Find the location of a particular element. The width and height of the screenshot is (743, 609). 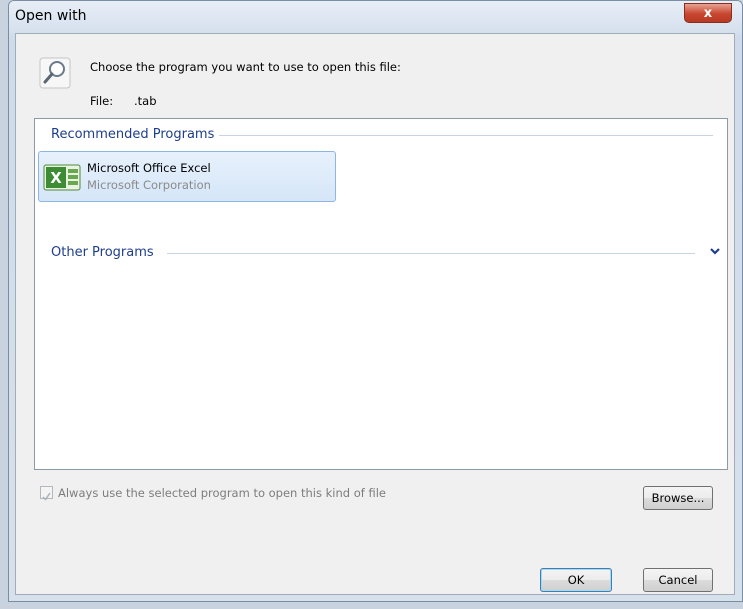

other-divider is located at coordinates (431, 253).